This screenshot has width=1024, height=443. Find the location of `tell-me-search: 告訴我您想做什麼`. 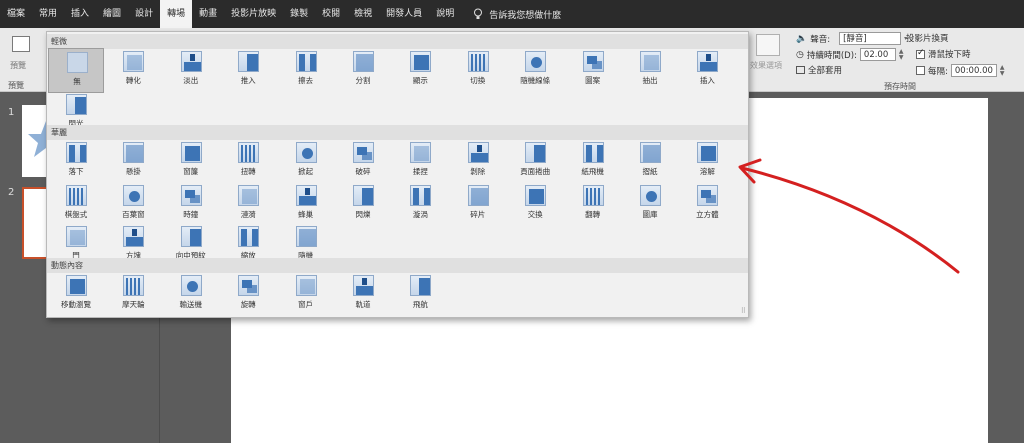

tell-me-search: 告訴我您想做什麼 is located at coordinates (517, 14).